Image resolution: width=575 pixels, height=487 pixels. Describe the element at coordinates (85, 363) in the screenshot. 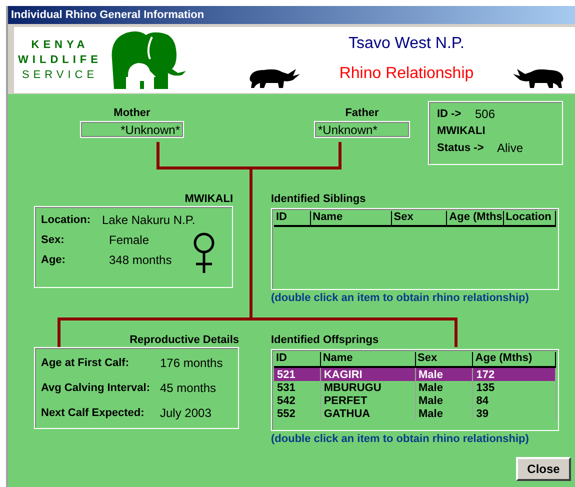

I see `detail-label: Age at First Calf:` at that location.